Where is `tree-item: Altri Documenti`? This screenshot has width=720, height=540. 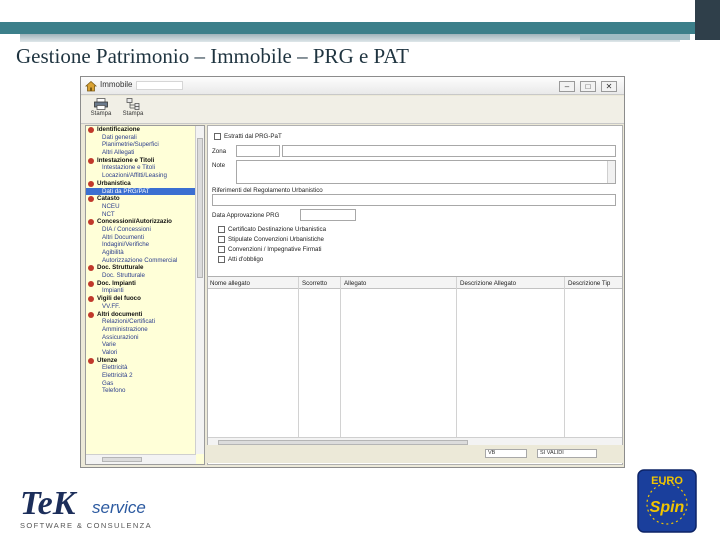
tree-item: Altri Documenti is located at coordinates (141, 238).